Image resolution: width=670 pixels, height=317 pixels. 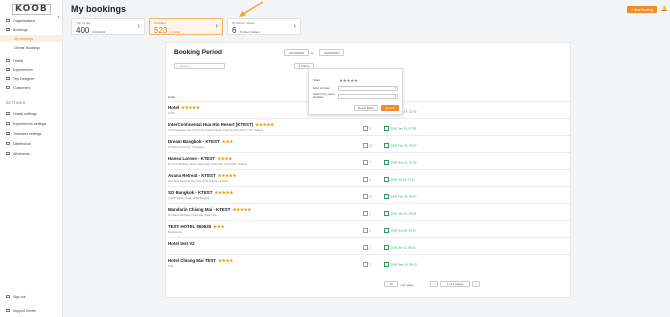 I want to click on stat-card-trip-by-day: Trip by day 400 10/3/2024 ›, so click(x=108, y=26).